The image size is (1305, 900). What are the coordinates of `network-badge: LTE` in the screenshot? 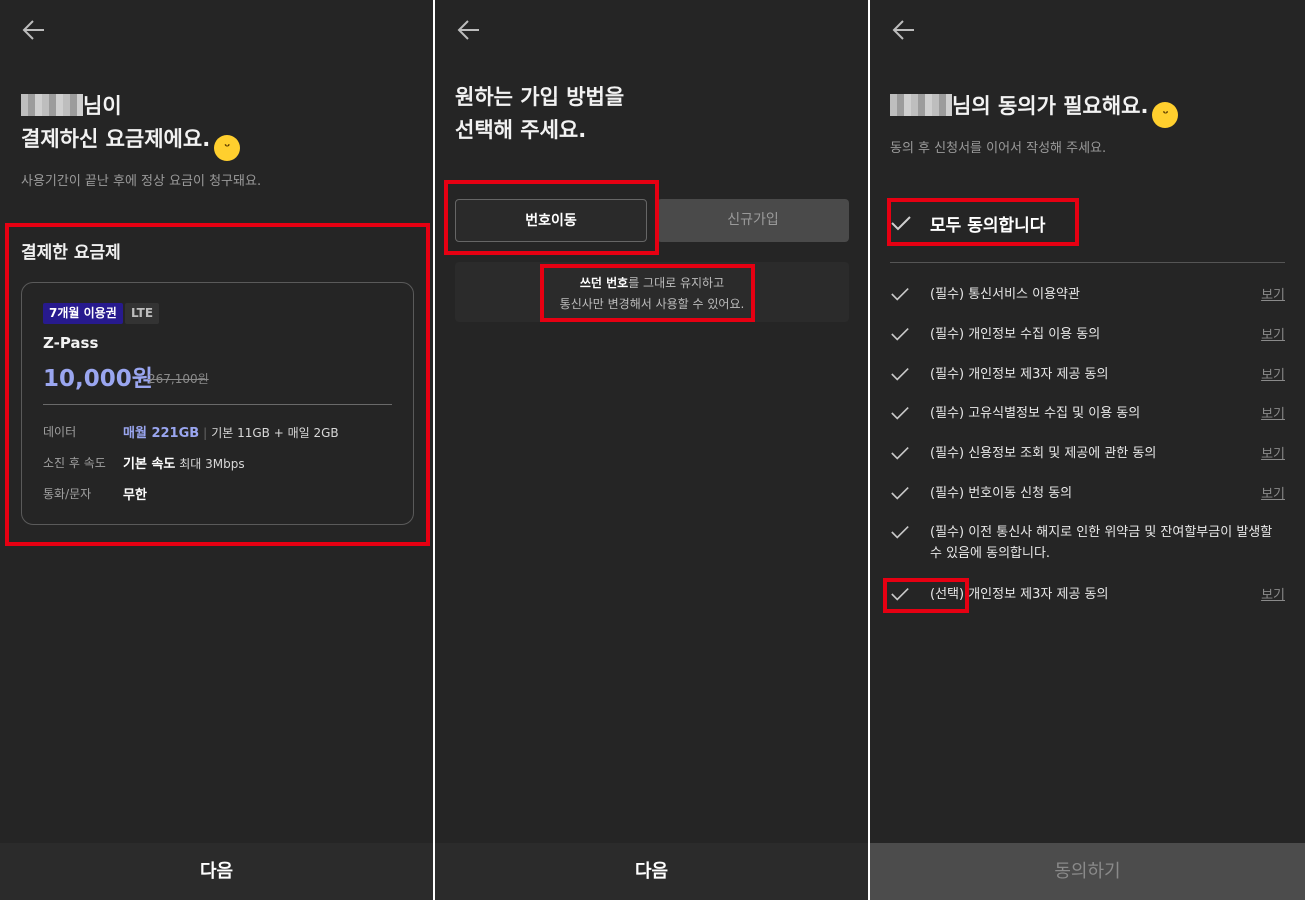 It's located at (142, 313).